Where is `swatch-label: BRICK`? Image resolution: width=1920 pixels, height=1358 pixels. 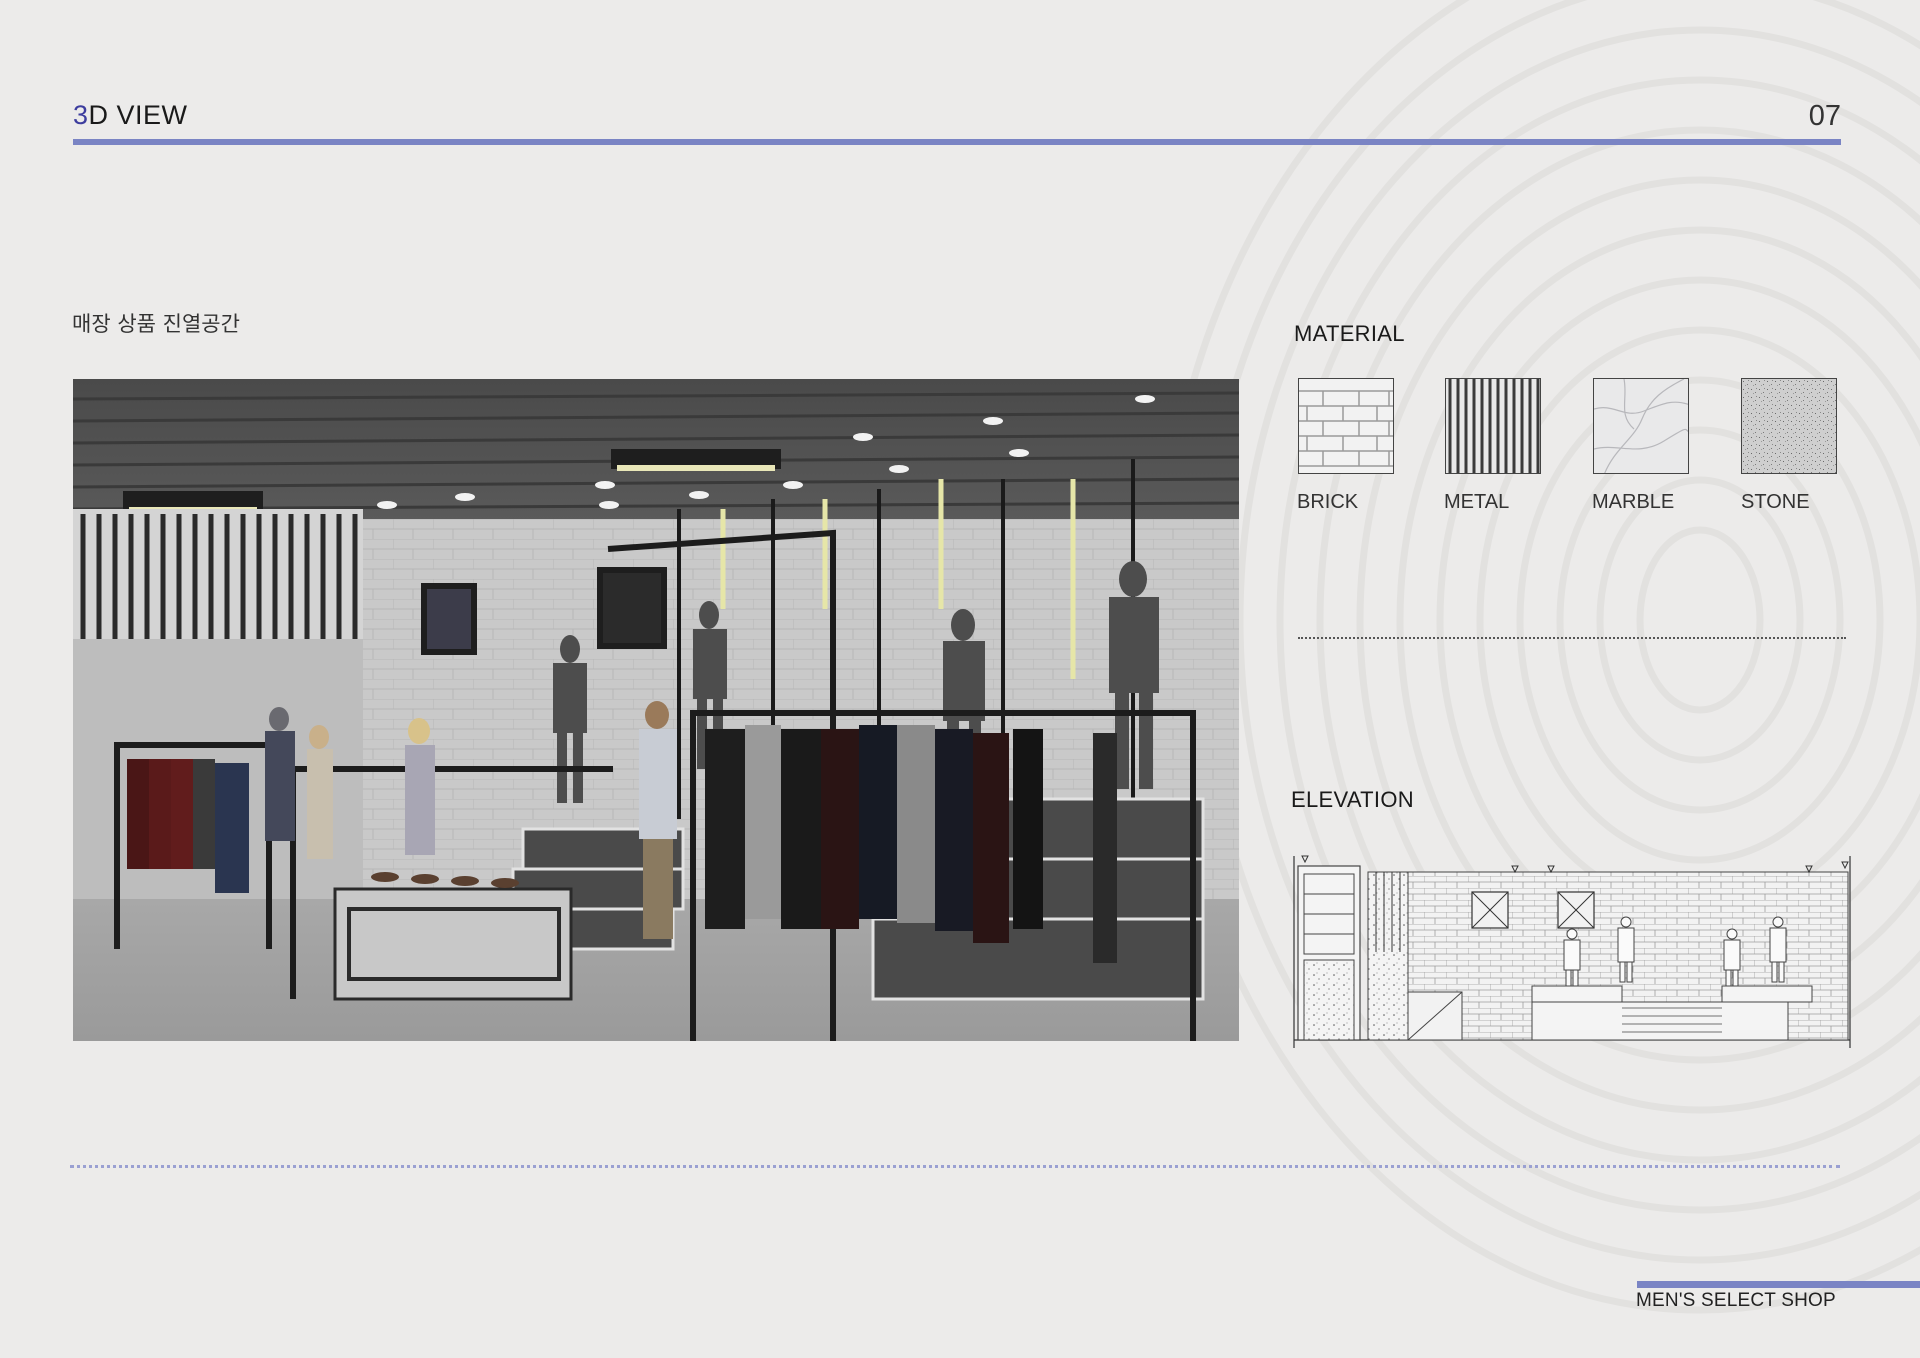 swatch-label: BRICK is located at coordinates (1328, 502).